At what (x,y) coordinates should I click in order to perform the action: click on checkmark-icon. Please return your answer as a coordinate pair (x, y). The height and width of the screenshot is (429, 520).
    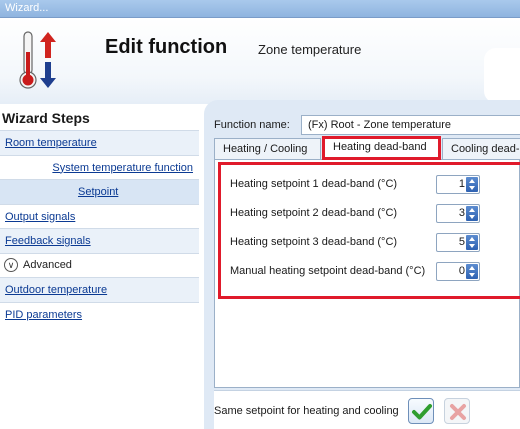
    Looking at the image, I should click on (422, 412).